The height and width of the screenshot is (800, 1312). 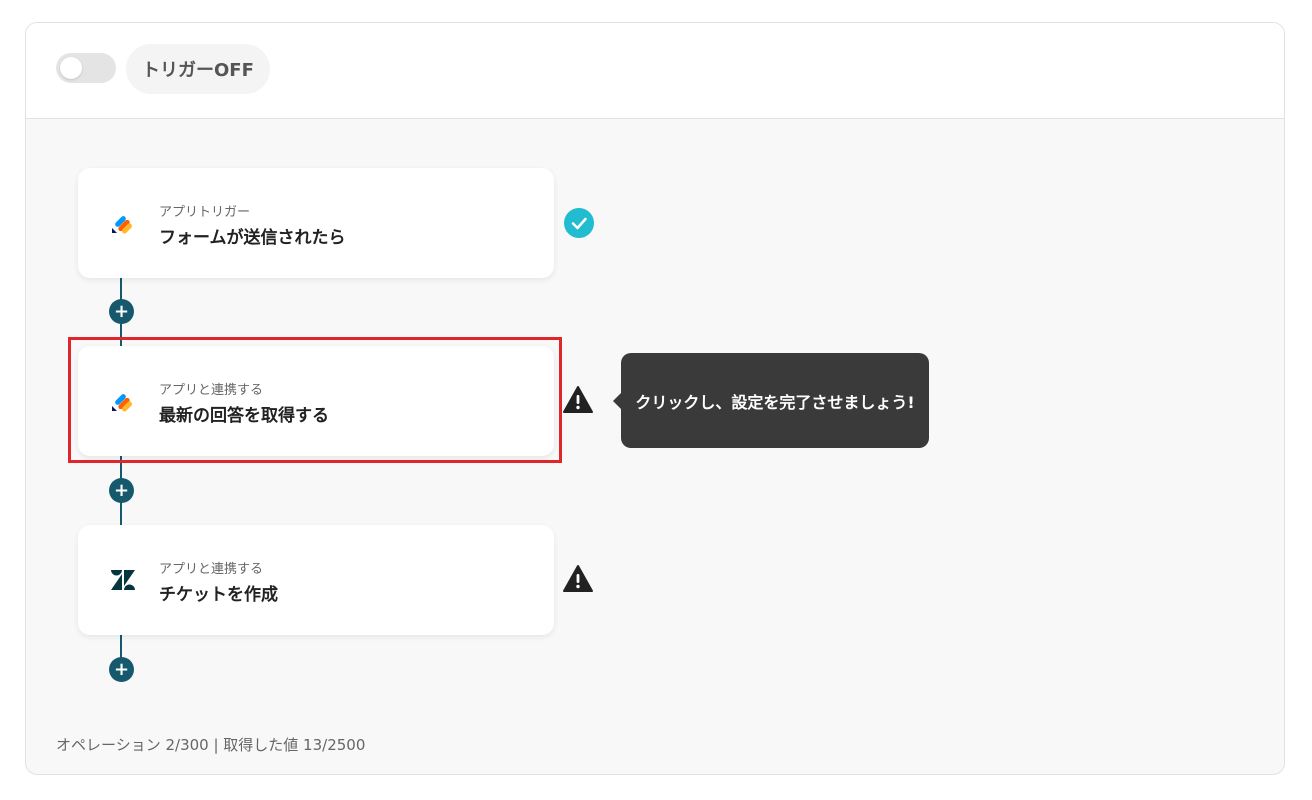 What do you see at coordinates (655, 71) in the screenshot?
I see `panel-header: トリガーOFF` at bounding box center [655, 71].